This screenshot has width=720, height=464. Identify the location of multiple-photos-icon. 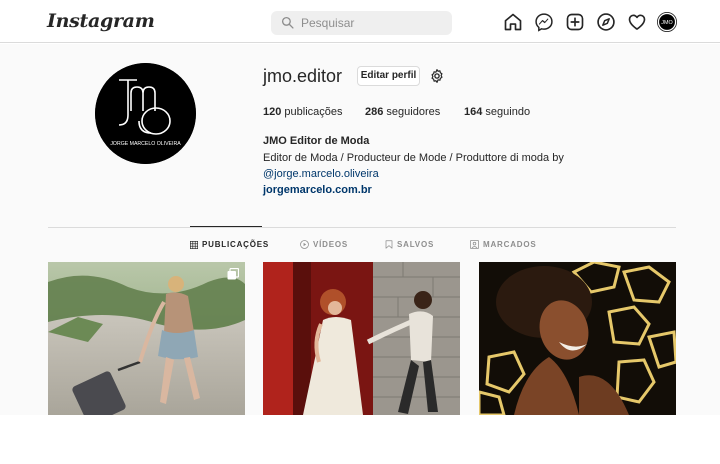
(233, 274).